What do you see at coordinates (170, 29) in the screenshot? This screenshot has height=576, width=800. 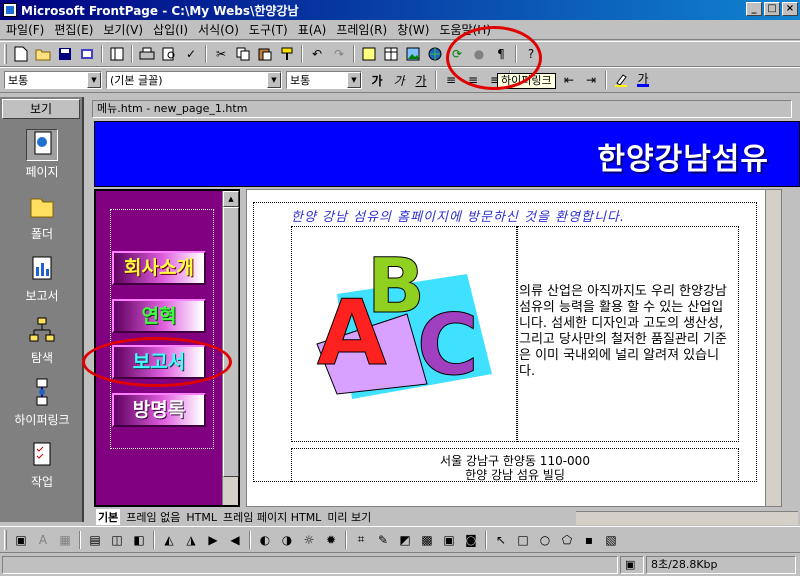 I see `menu-insert: 삽입(I)` at bounding box center [170, 29].